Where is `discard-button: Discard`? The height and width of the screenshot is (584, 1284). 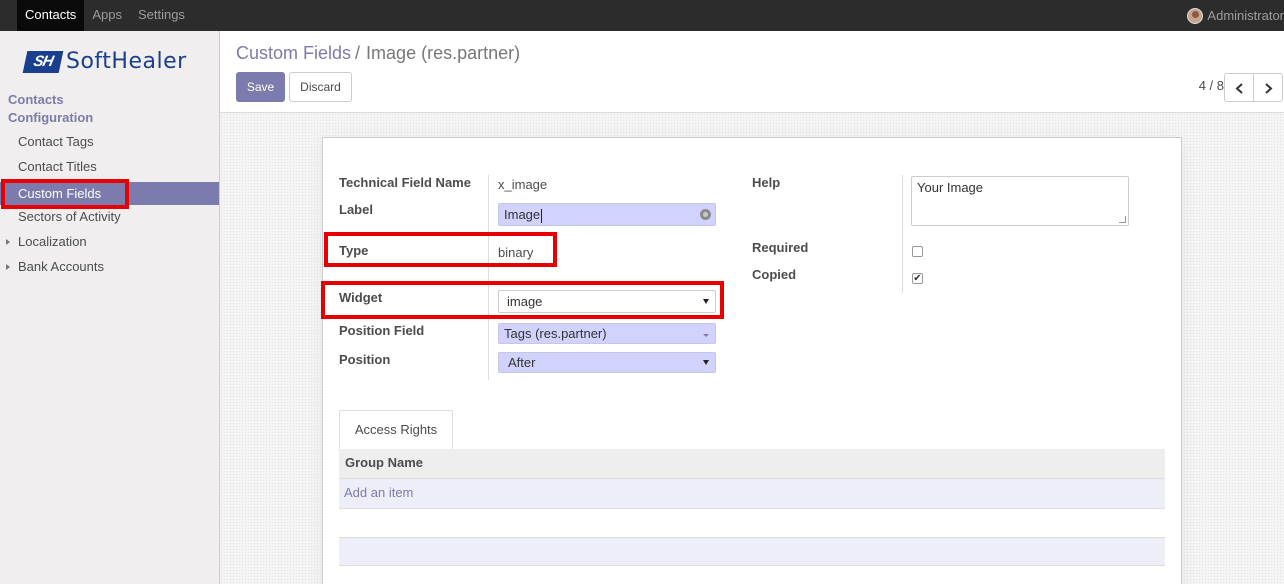 discard-button: Discard is located at coordinates (320, 87).